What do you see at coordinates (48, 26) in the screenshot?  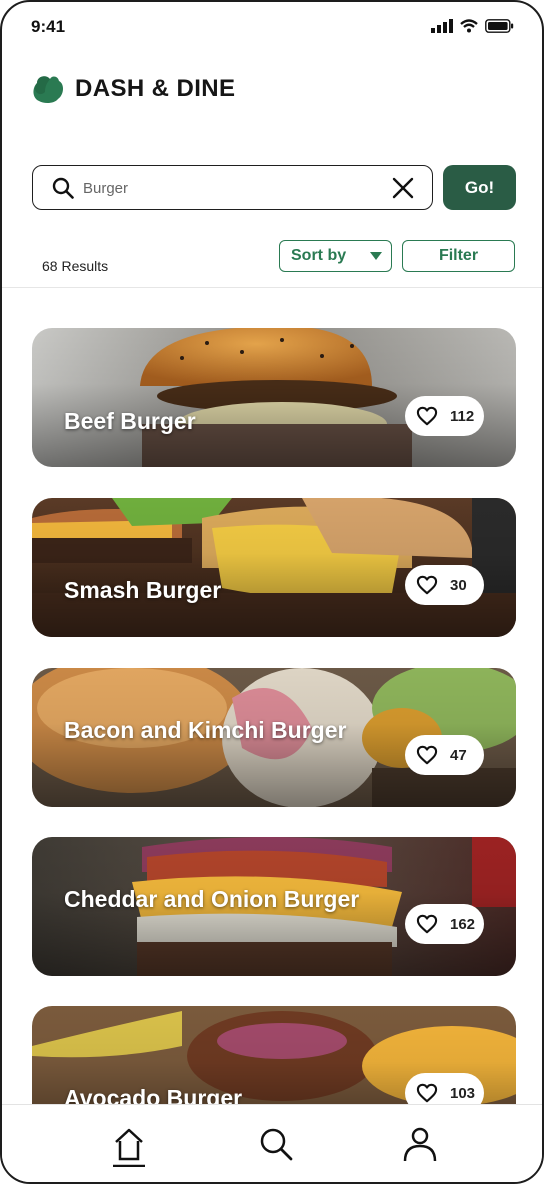 I see `status-time: 9:41` at bounding box center [48, 26].